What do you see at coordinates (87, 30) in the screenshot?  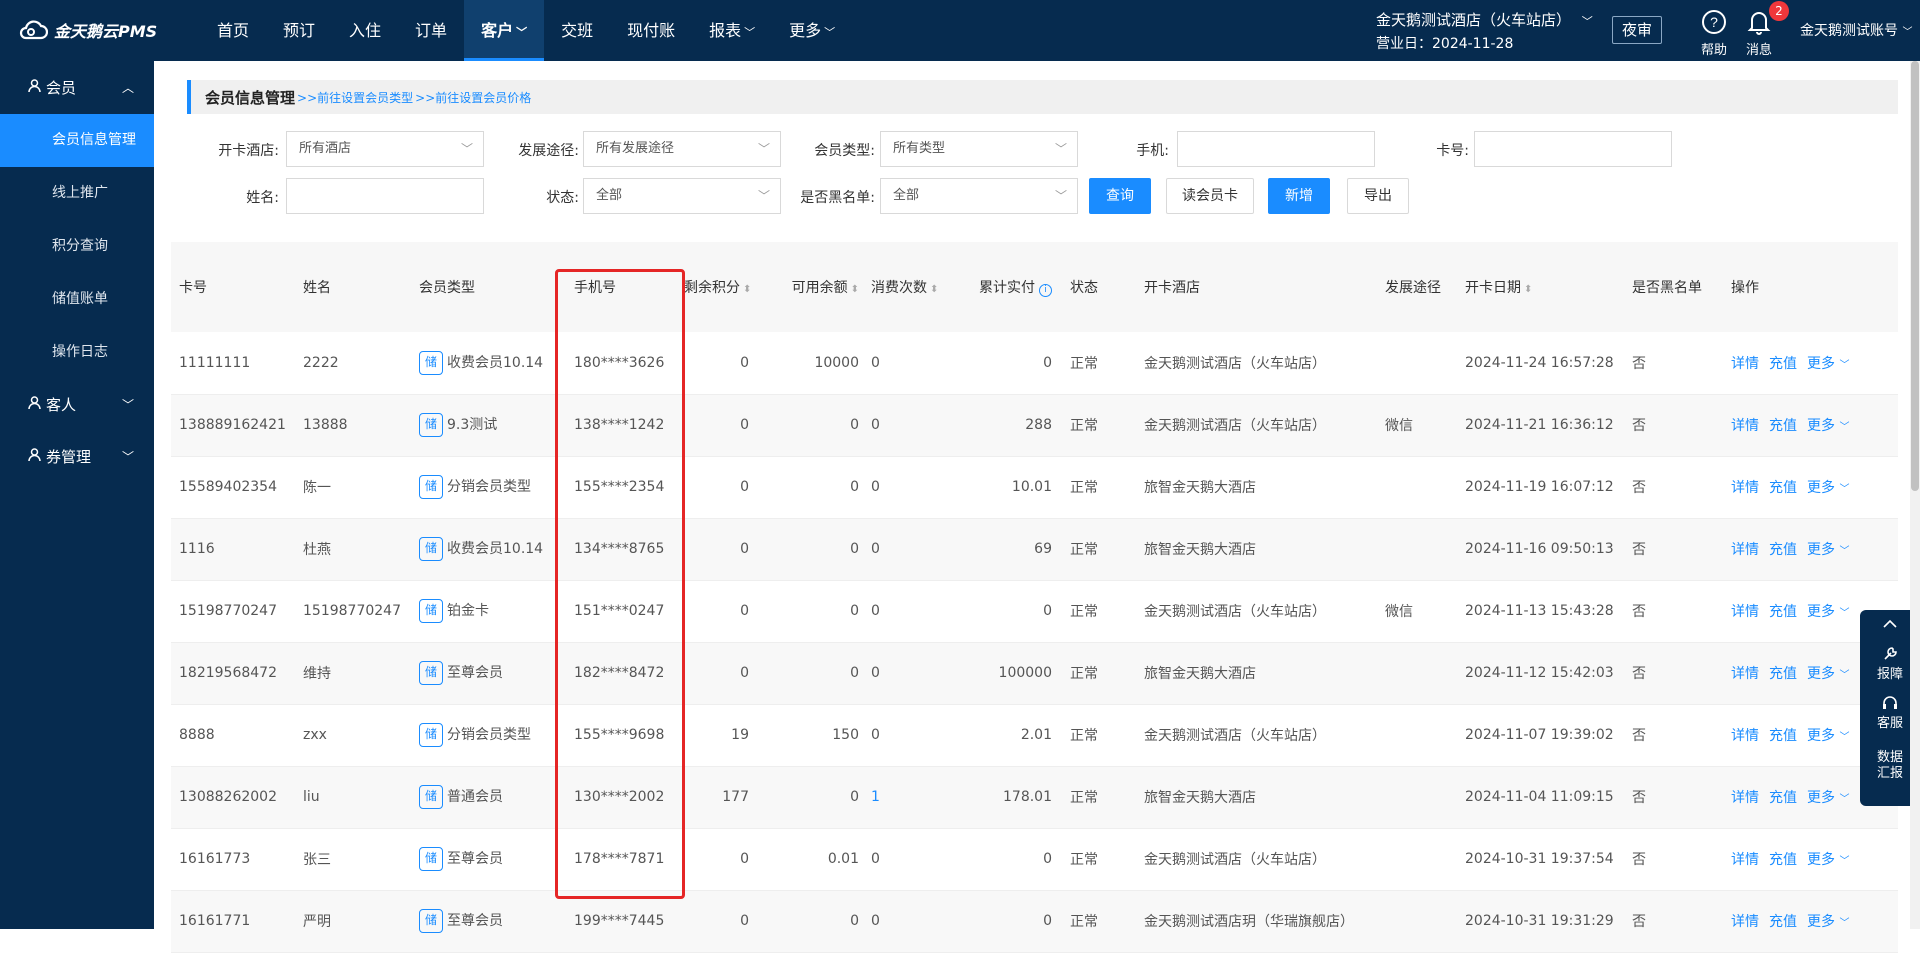 I see `app-logo: 金天鹅云PMS` at bounding box center [87, 30].